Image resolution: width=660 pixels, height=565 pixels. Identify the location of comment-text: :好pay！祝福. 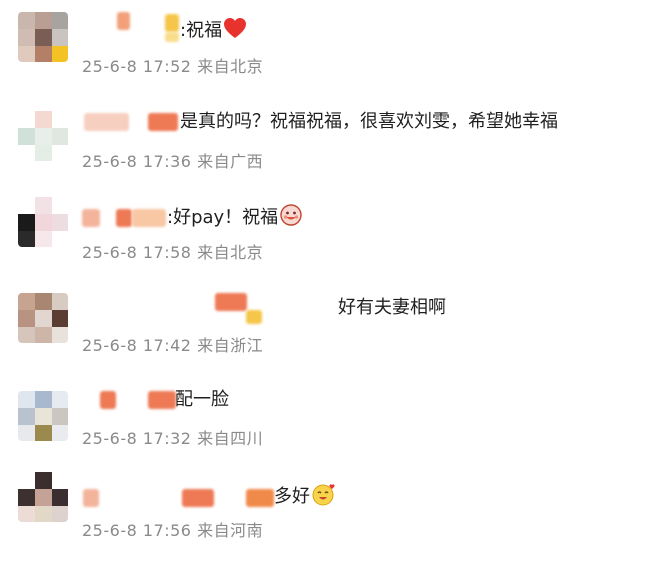
(235, 218).